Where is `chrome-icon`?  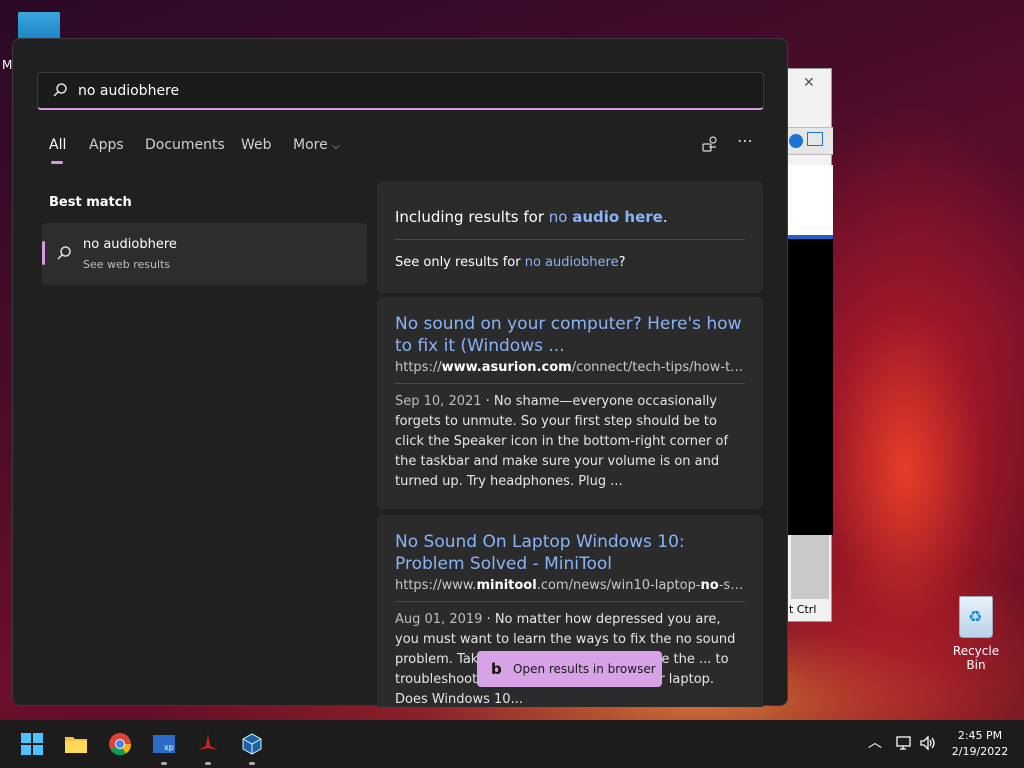 chrome-icon is located at coordinates (120, 744).